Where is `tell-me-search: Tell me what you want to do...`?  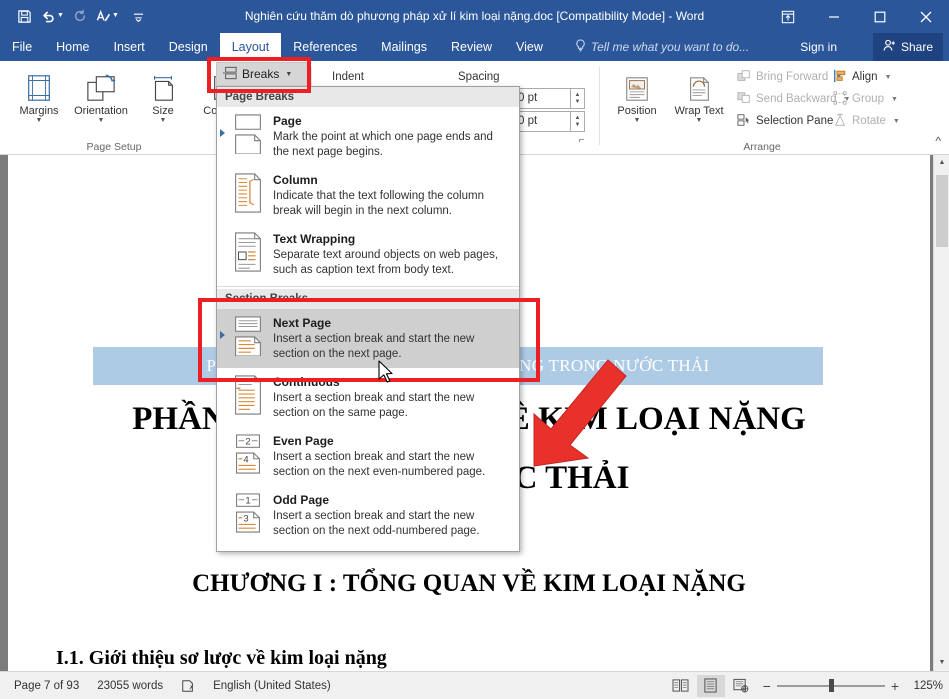
tell-me-search: Tell me what you want to do... is located at coordinates (662, 47).